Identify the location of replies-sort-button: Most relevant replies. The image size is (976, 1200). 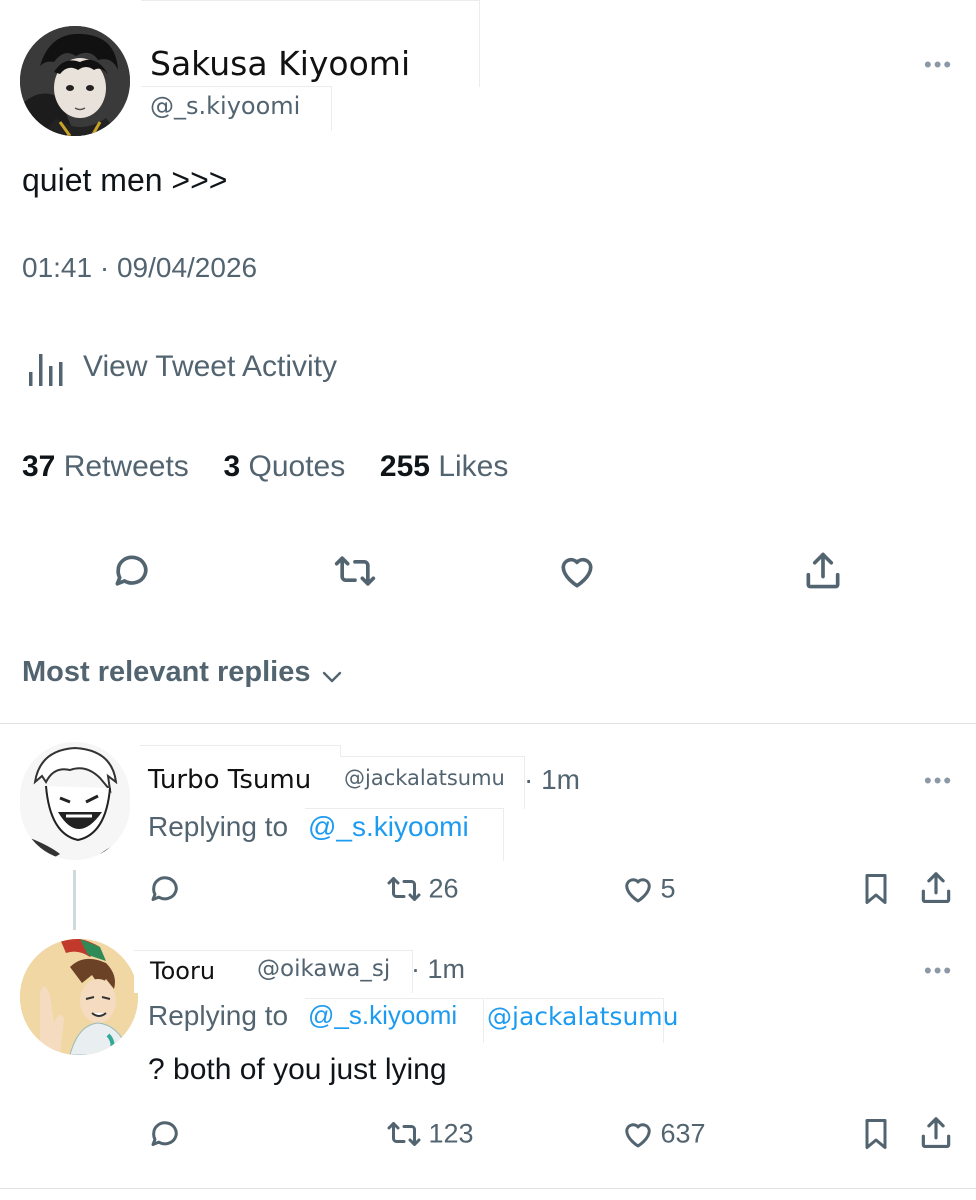
(183, 676).